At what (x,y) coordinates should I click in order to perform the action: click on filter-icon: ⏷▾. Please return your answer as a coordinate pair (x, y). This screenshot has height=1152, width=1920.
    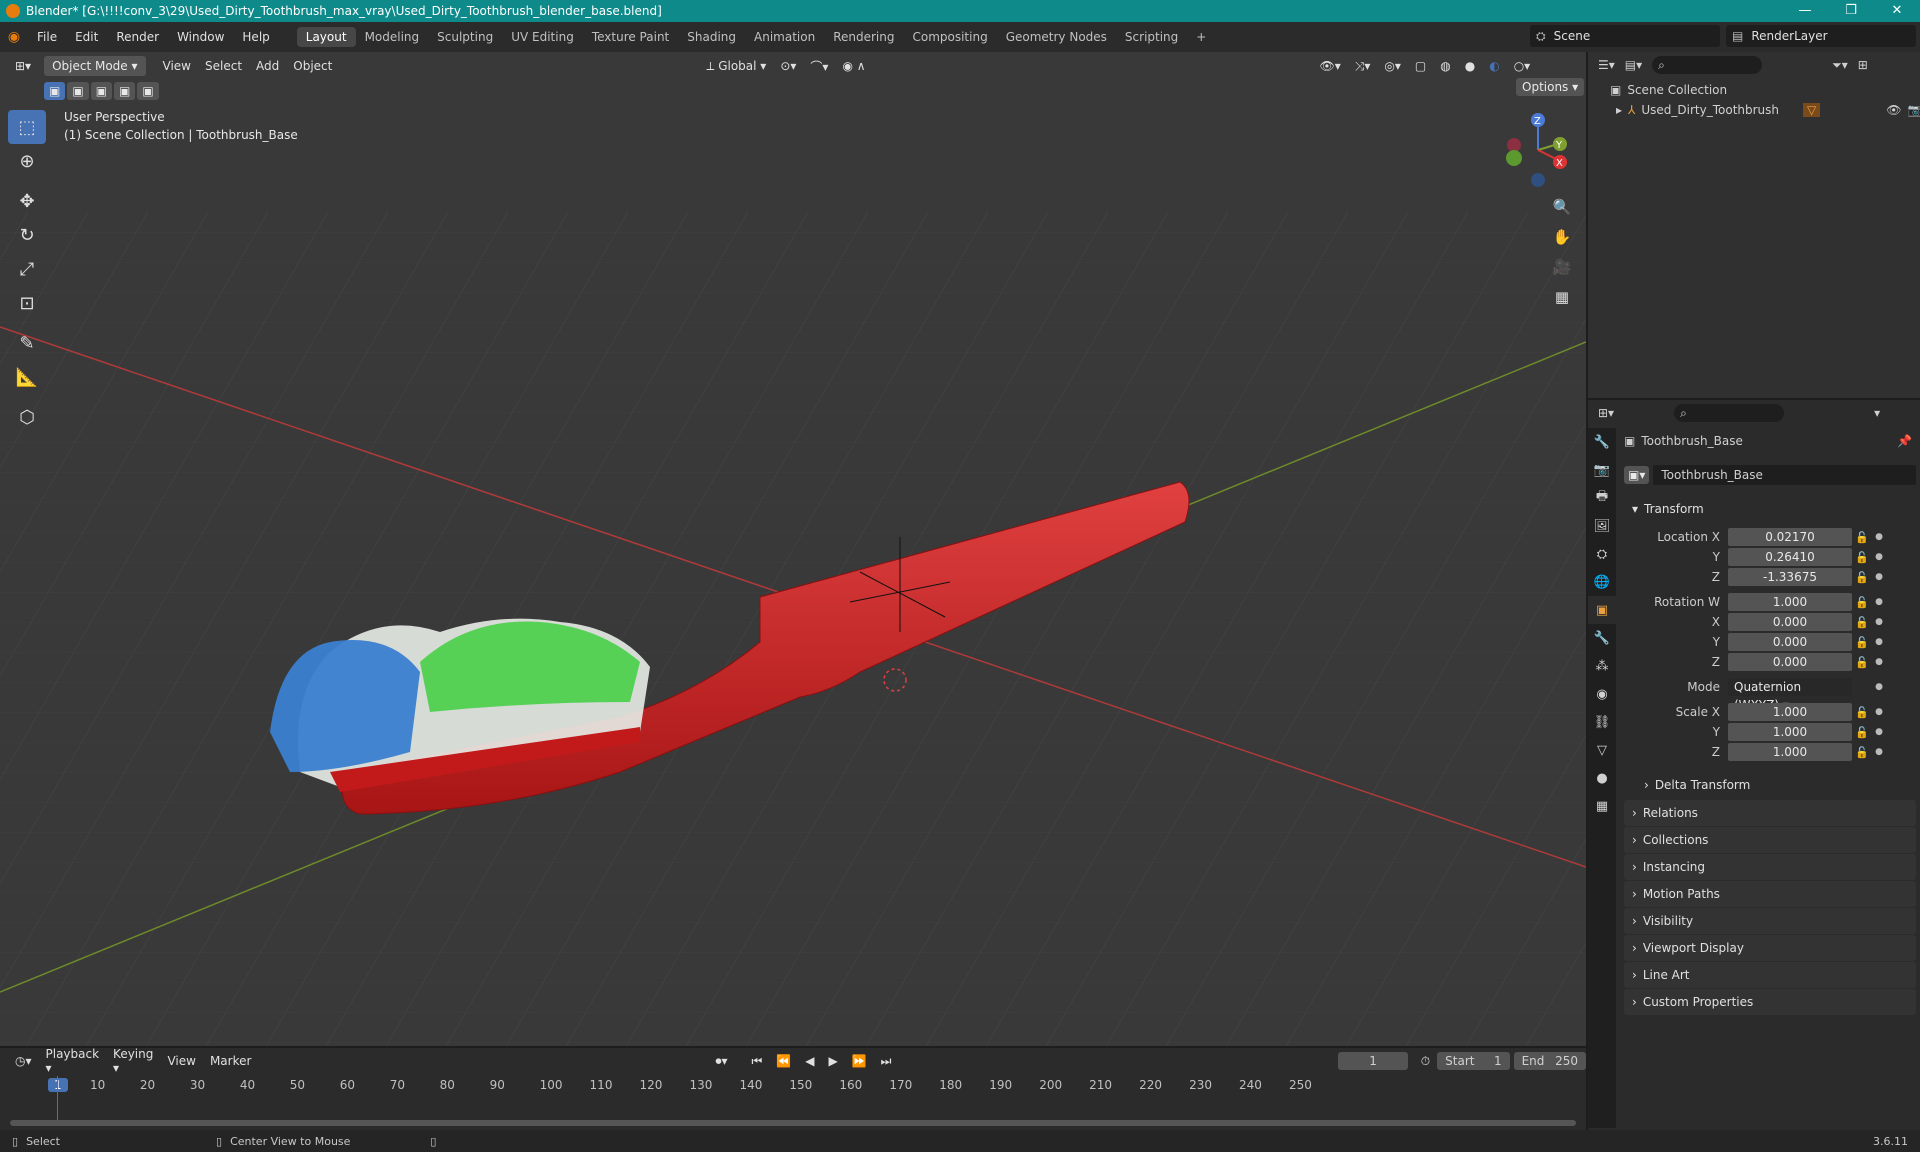
    Looking at the image, I should click on (1840, 65).